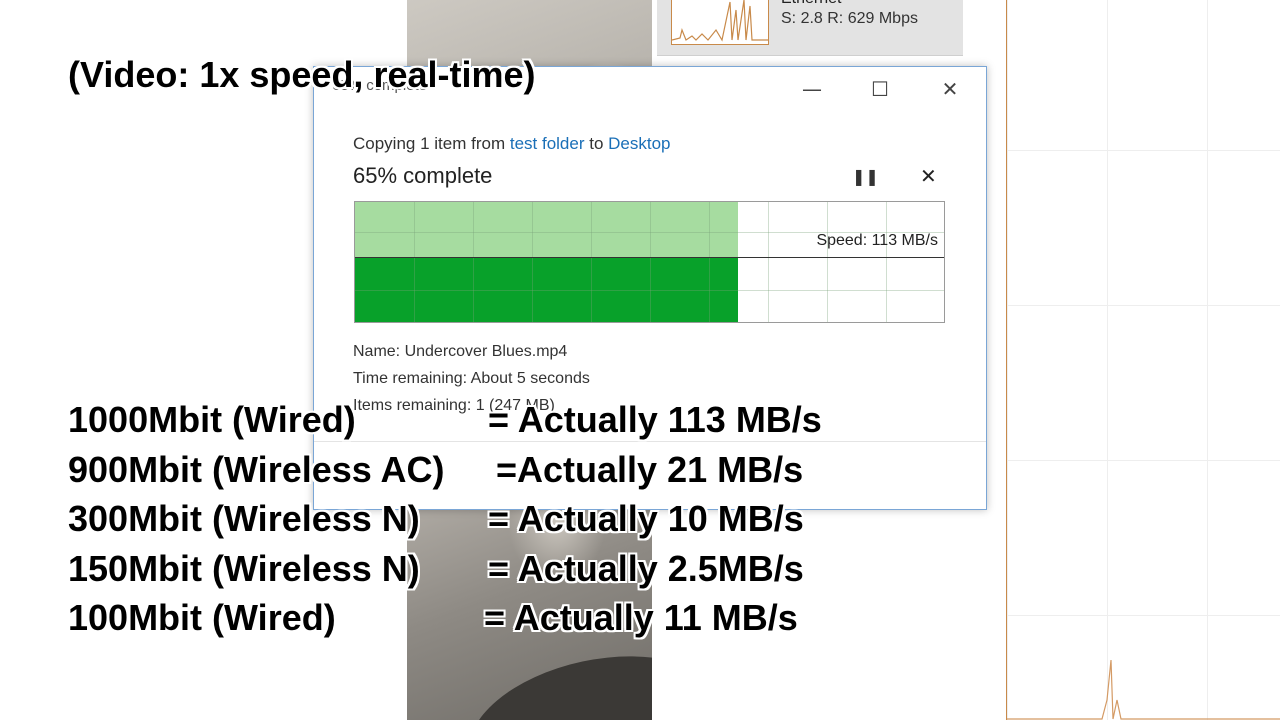 The height and width of the screenshot is (720, 1280). Describe the element at coordinates (646, 568) in the screenshot. I see `actual-speed: = Actually 2.5MB/s` at that location.